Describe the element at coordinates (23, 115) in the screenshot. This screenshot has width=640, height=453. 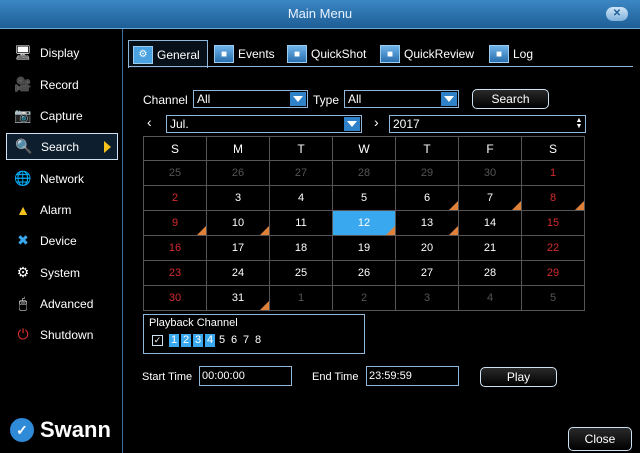
I see `capture-icon: 📷` at that location.